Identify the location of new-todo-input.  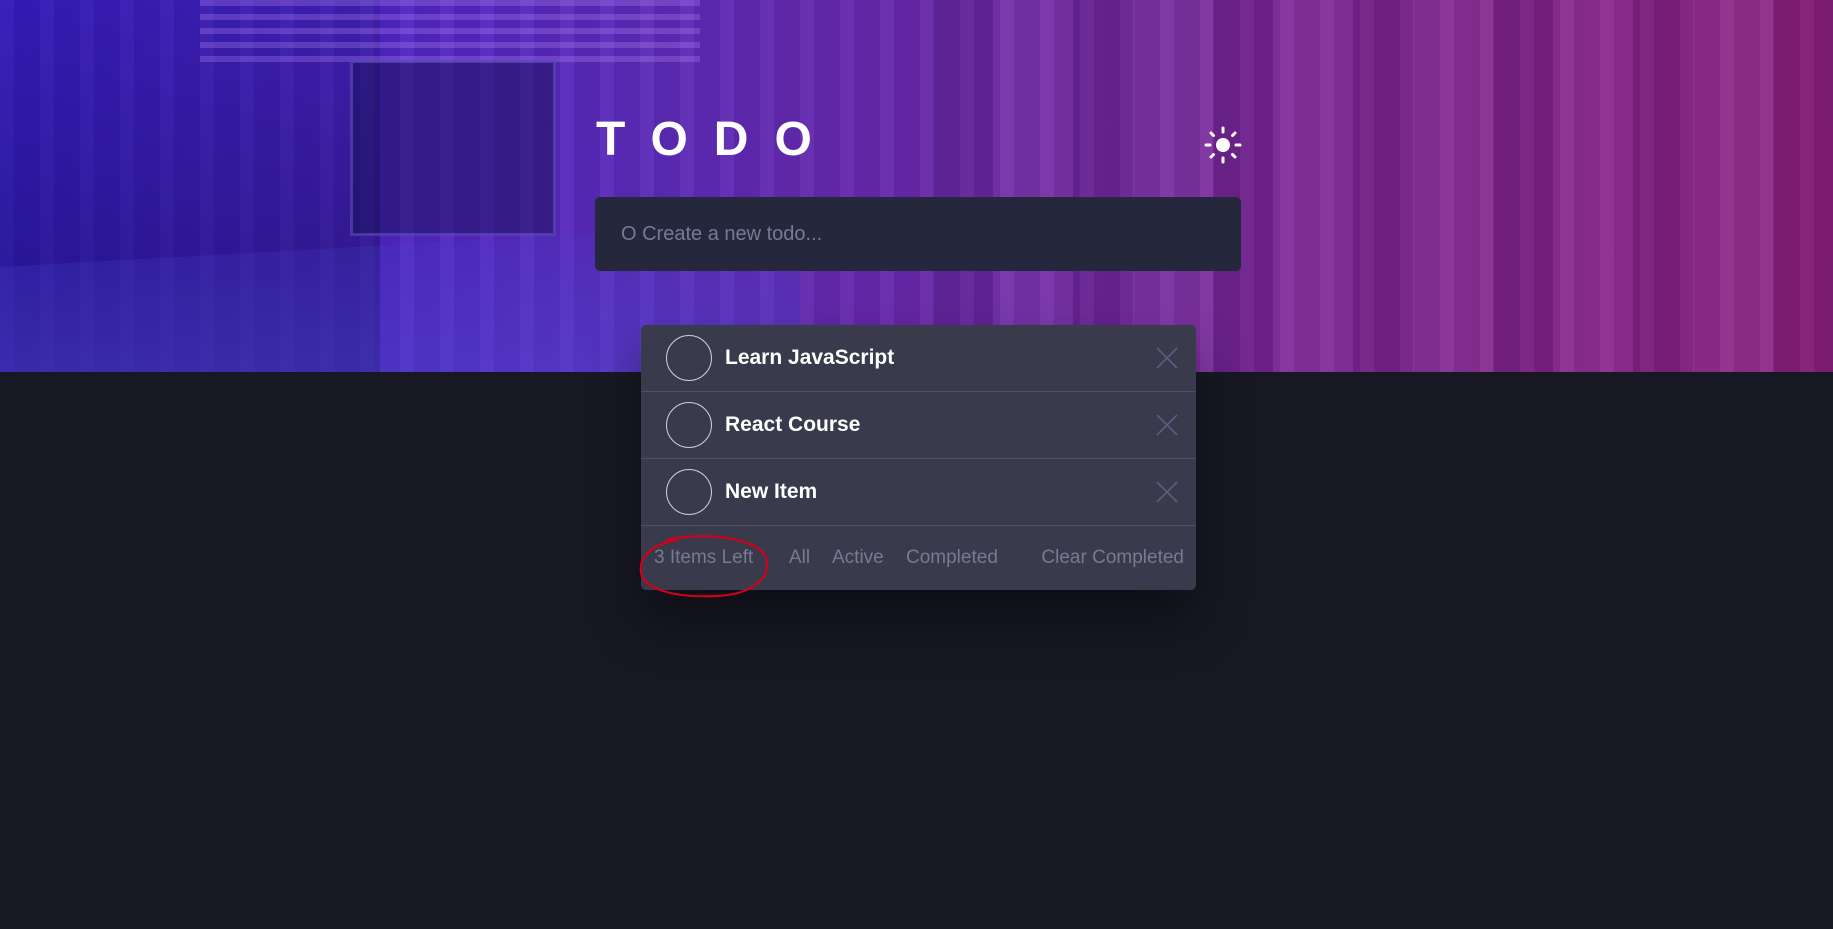
(918, 234).